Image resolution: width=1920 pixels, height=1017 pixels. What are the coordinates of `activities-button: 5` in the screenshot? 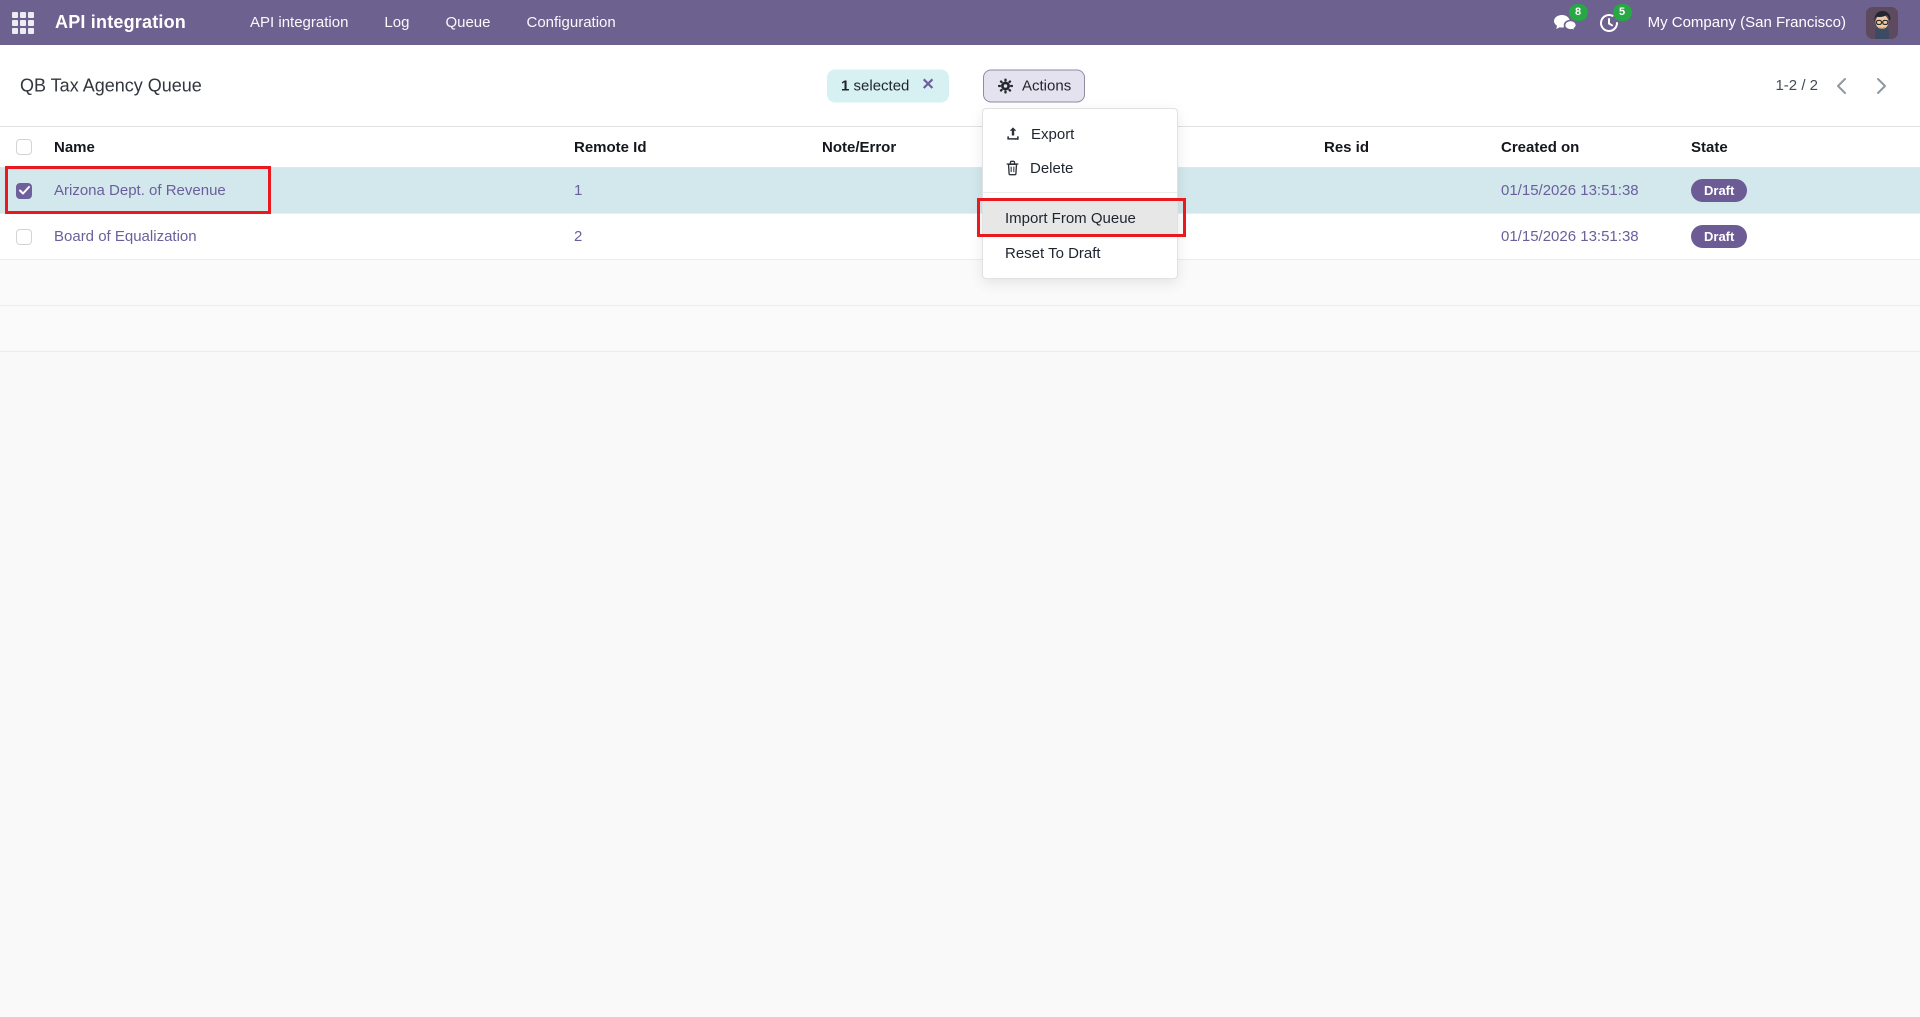 It's located at (1613, 20).